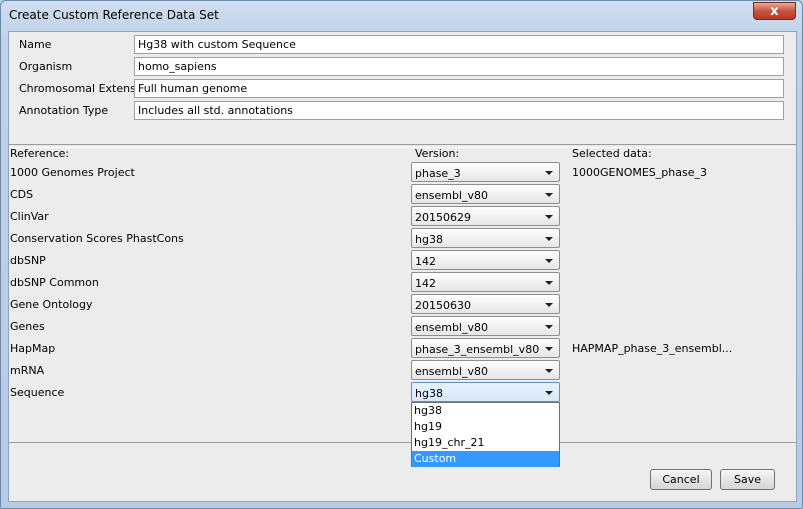 This screenshot has width=803, height=509. I want to click on version-select-mrna: ensembl_v80, so click(485, 370).